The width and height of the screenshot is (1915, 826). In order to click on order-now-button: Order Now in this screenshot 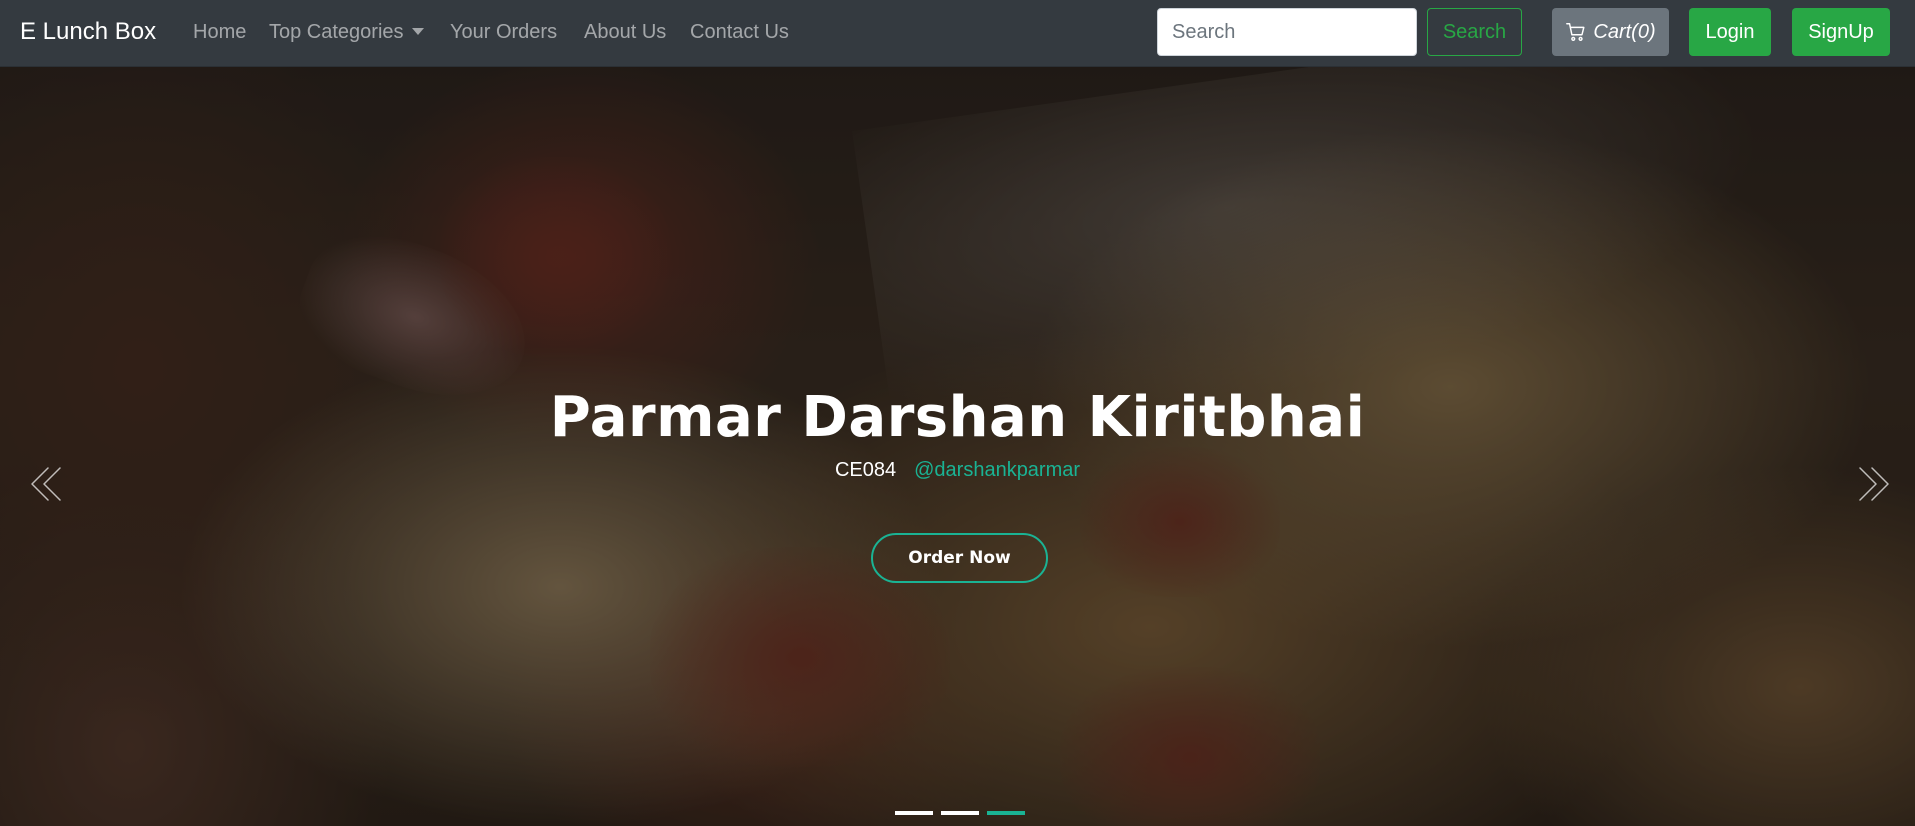, I will do `click(959, 558)`.